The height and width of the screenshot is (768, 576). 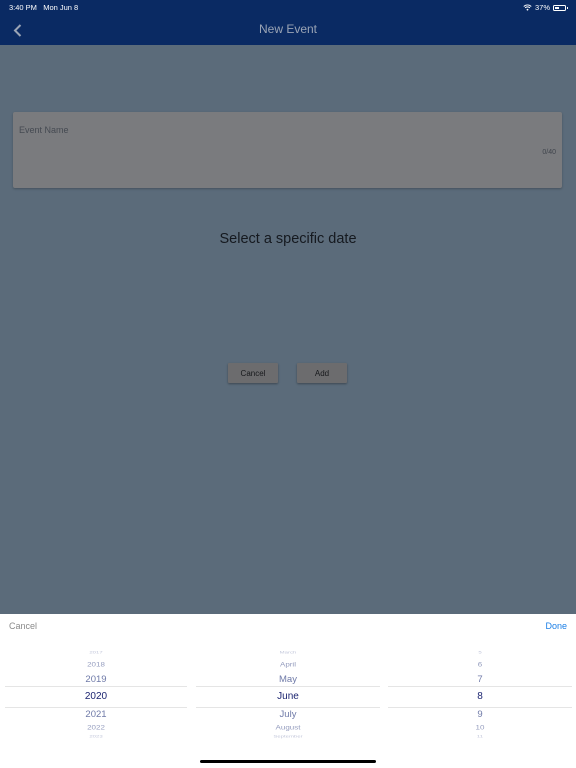 I want to click on nav-bar: New Event, so click(x=288, y=29).